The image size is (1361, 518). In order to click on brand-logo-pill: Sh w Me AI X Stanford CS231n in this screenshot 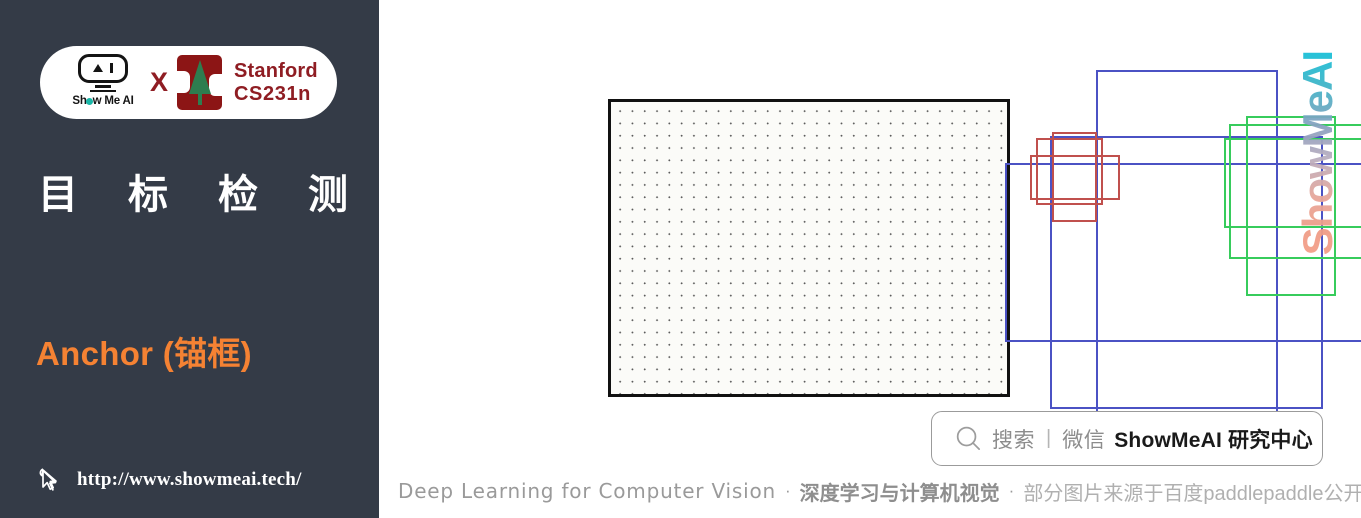, I will do `click(188, 82)`.